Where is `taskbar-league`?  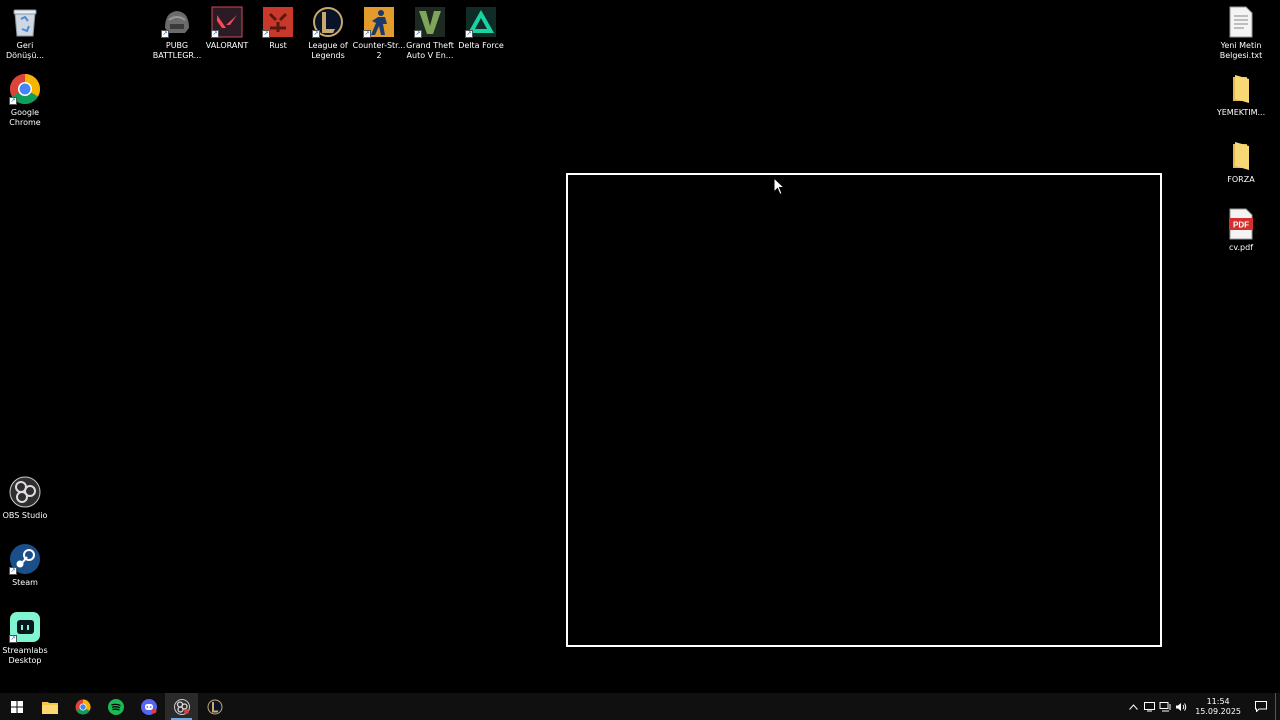 taskbar-league is located at coordinates (214, 706).